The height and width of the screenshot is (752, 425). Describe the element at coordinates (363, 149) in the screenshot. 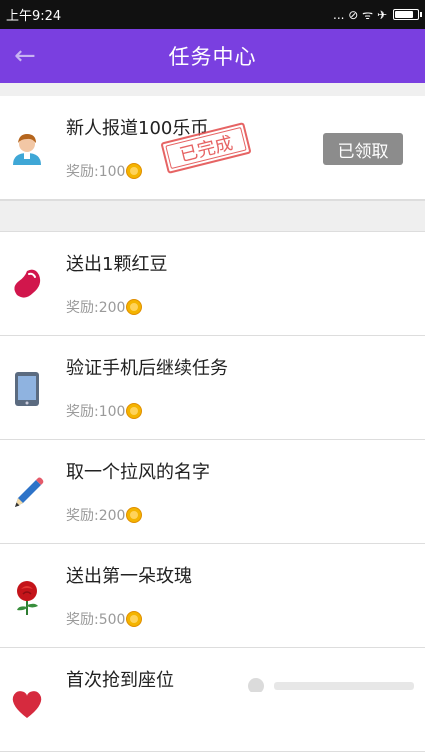

I see `claimed-button: 已领取` at that location.